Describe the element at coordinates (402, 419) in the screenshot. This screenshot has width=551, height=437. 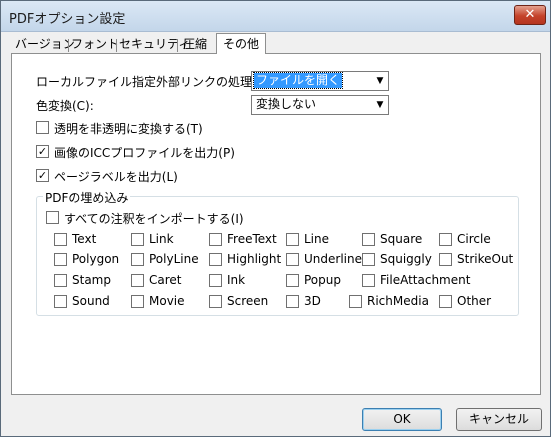
I see `ok-button: OK` at that location.